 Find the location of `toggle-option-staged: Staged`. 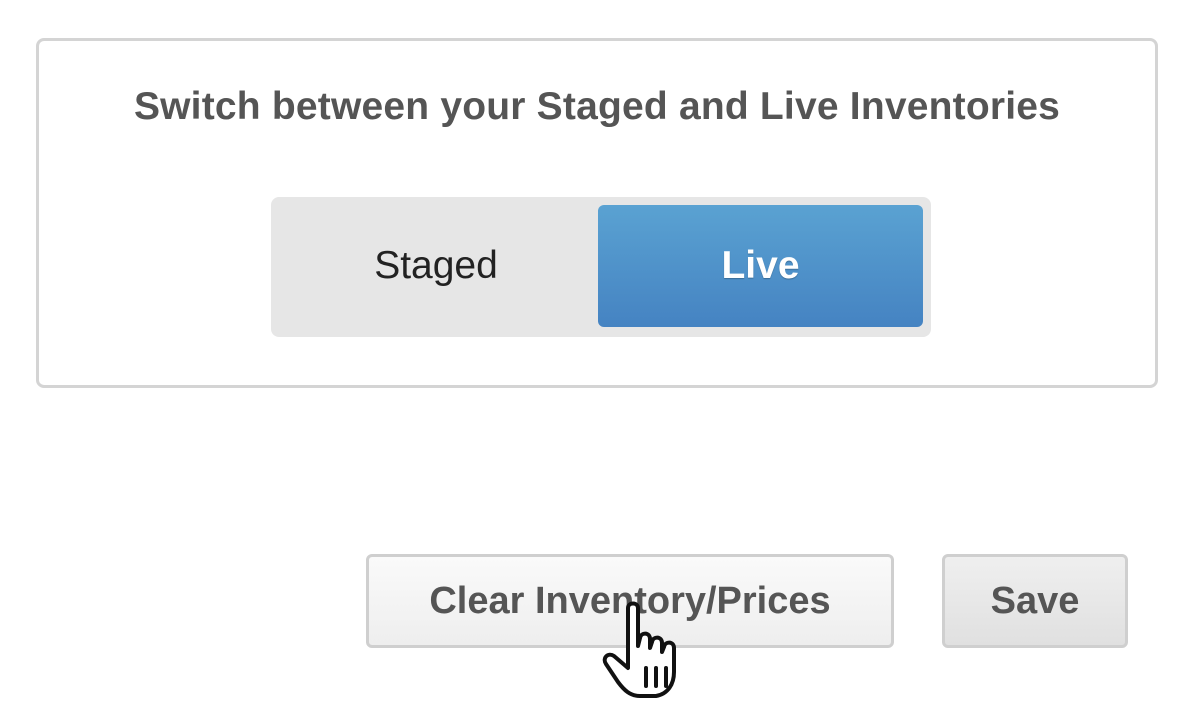

toggle-option-staged: Staged is located at coordinates (436, 266).